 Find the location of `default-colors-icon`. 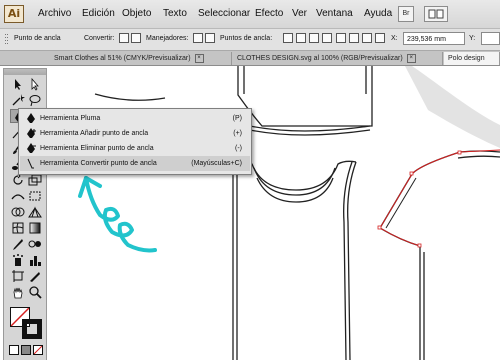

default-colors-icon is located at coordinates (14, 350).